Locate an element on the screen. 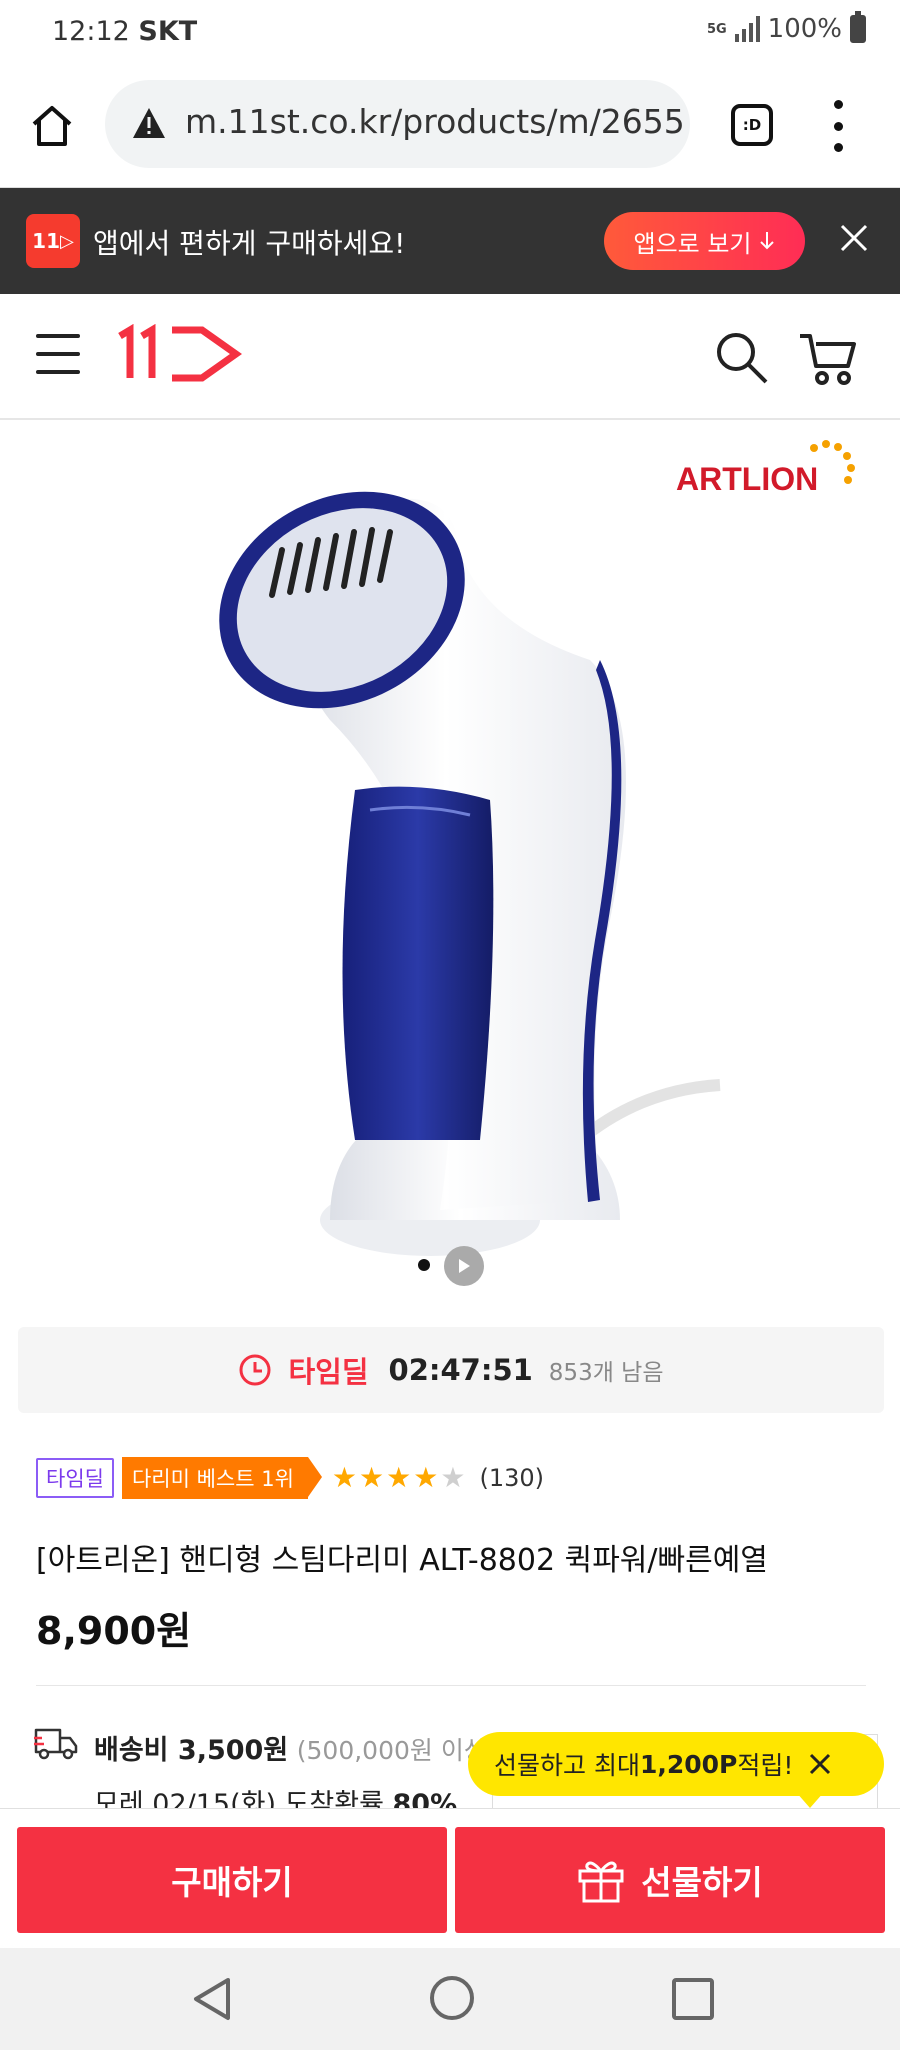 This screenshot has height=2050, width=900. star-empty-icon: ★ is located at coordinates (453, 1477).